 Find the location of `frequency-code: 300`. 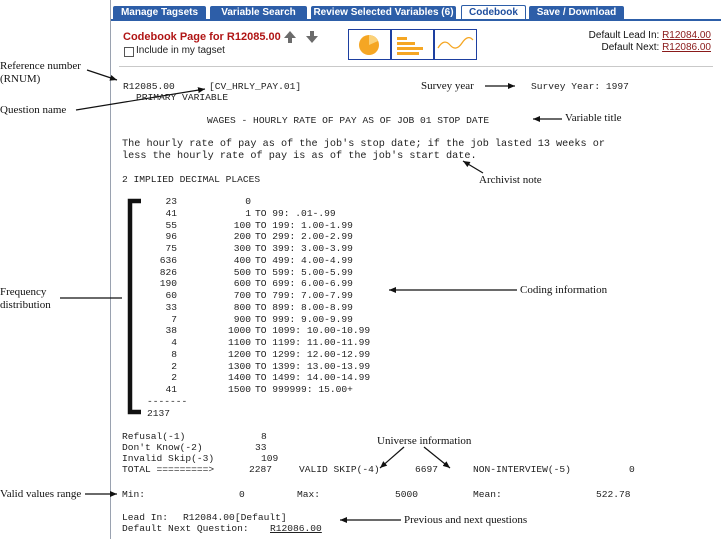

frequency-code: 300 is located at coordinates (242, 248).